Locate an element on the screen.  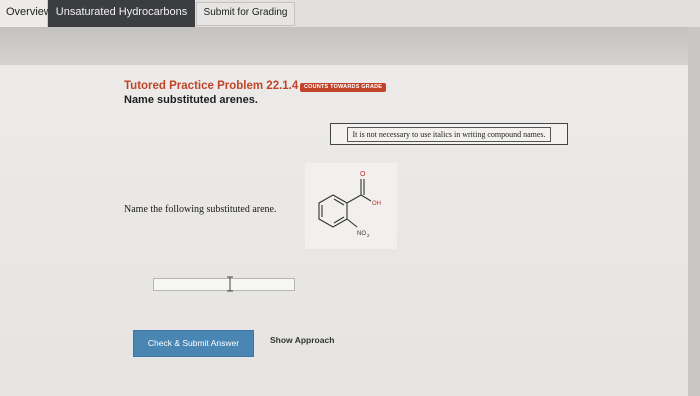
oxygen-label: O is located at coordinates (363, 174).